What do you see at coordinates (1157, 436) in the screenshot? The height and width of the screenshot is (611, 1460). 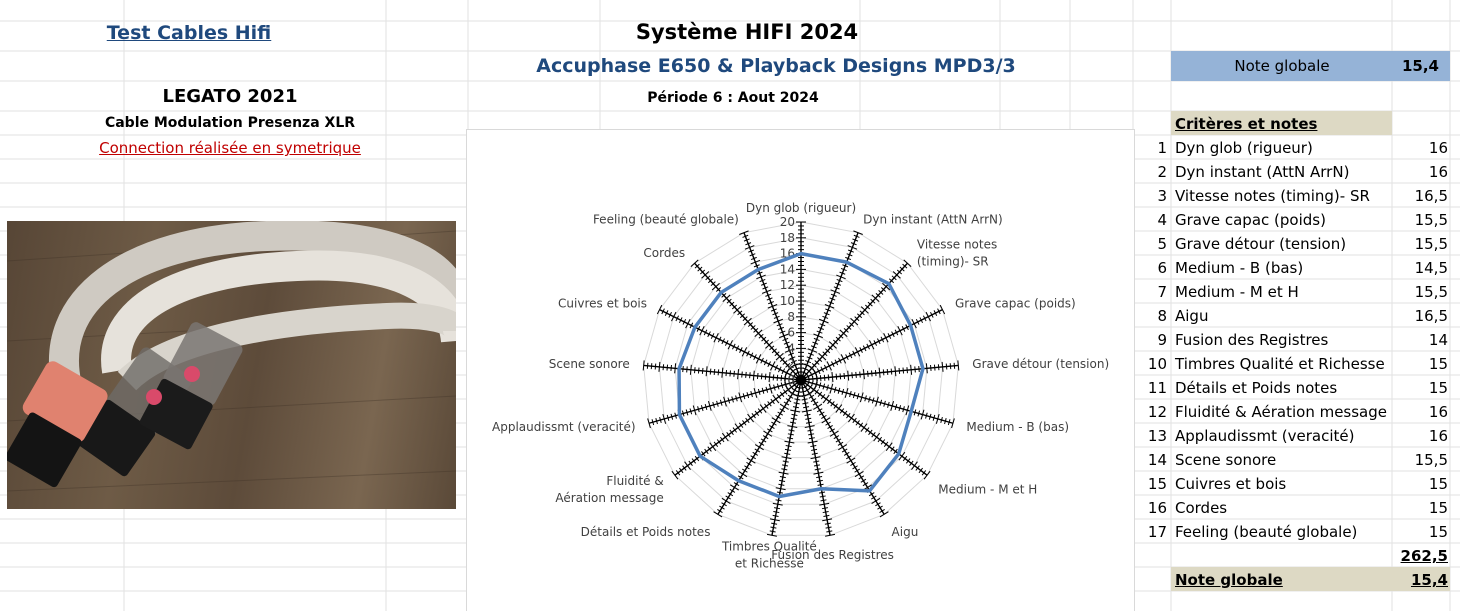 I see `criteria-number: 13` at bounding box center [1157, 436].